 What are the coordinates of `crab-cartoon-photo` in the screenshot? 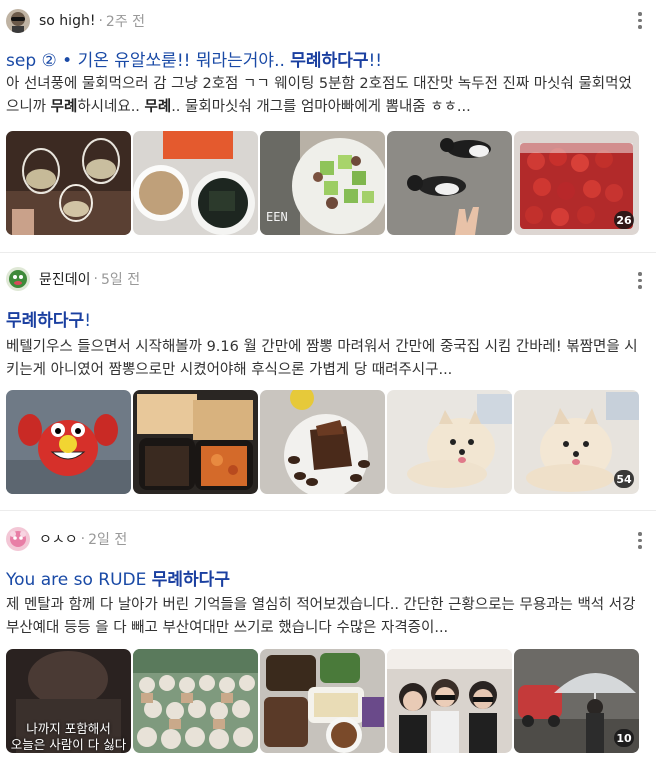 It's located at (68, 442).